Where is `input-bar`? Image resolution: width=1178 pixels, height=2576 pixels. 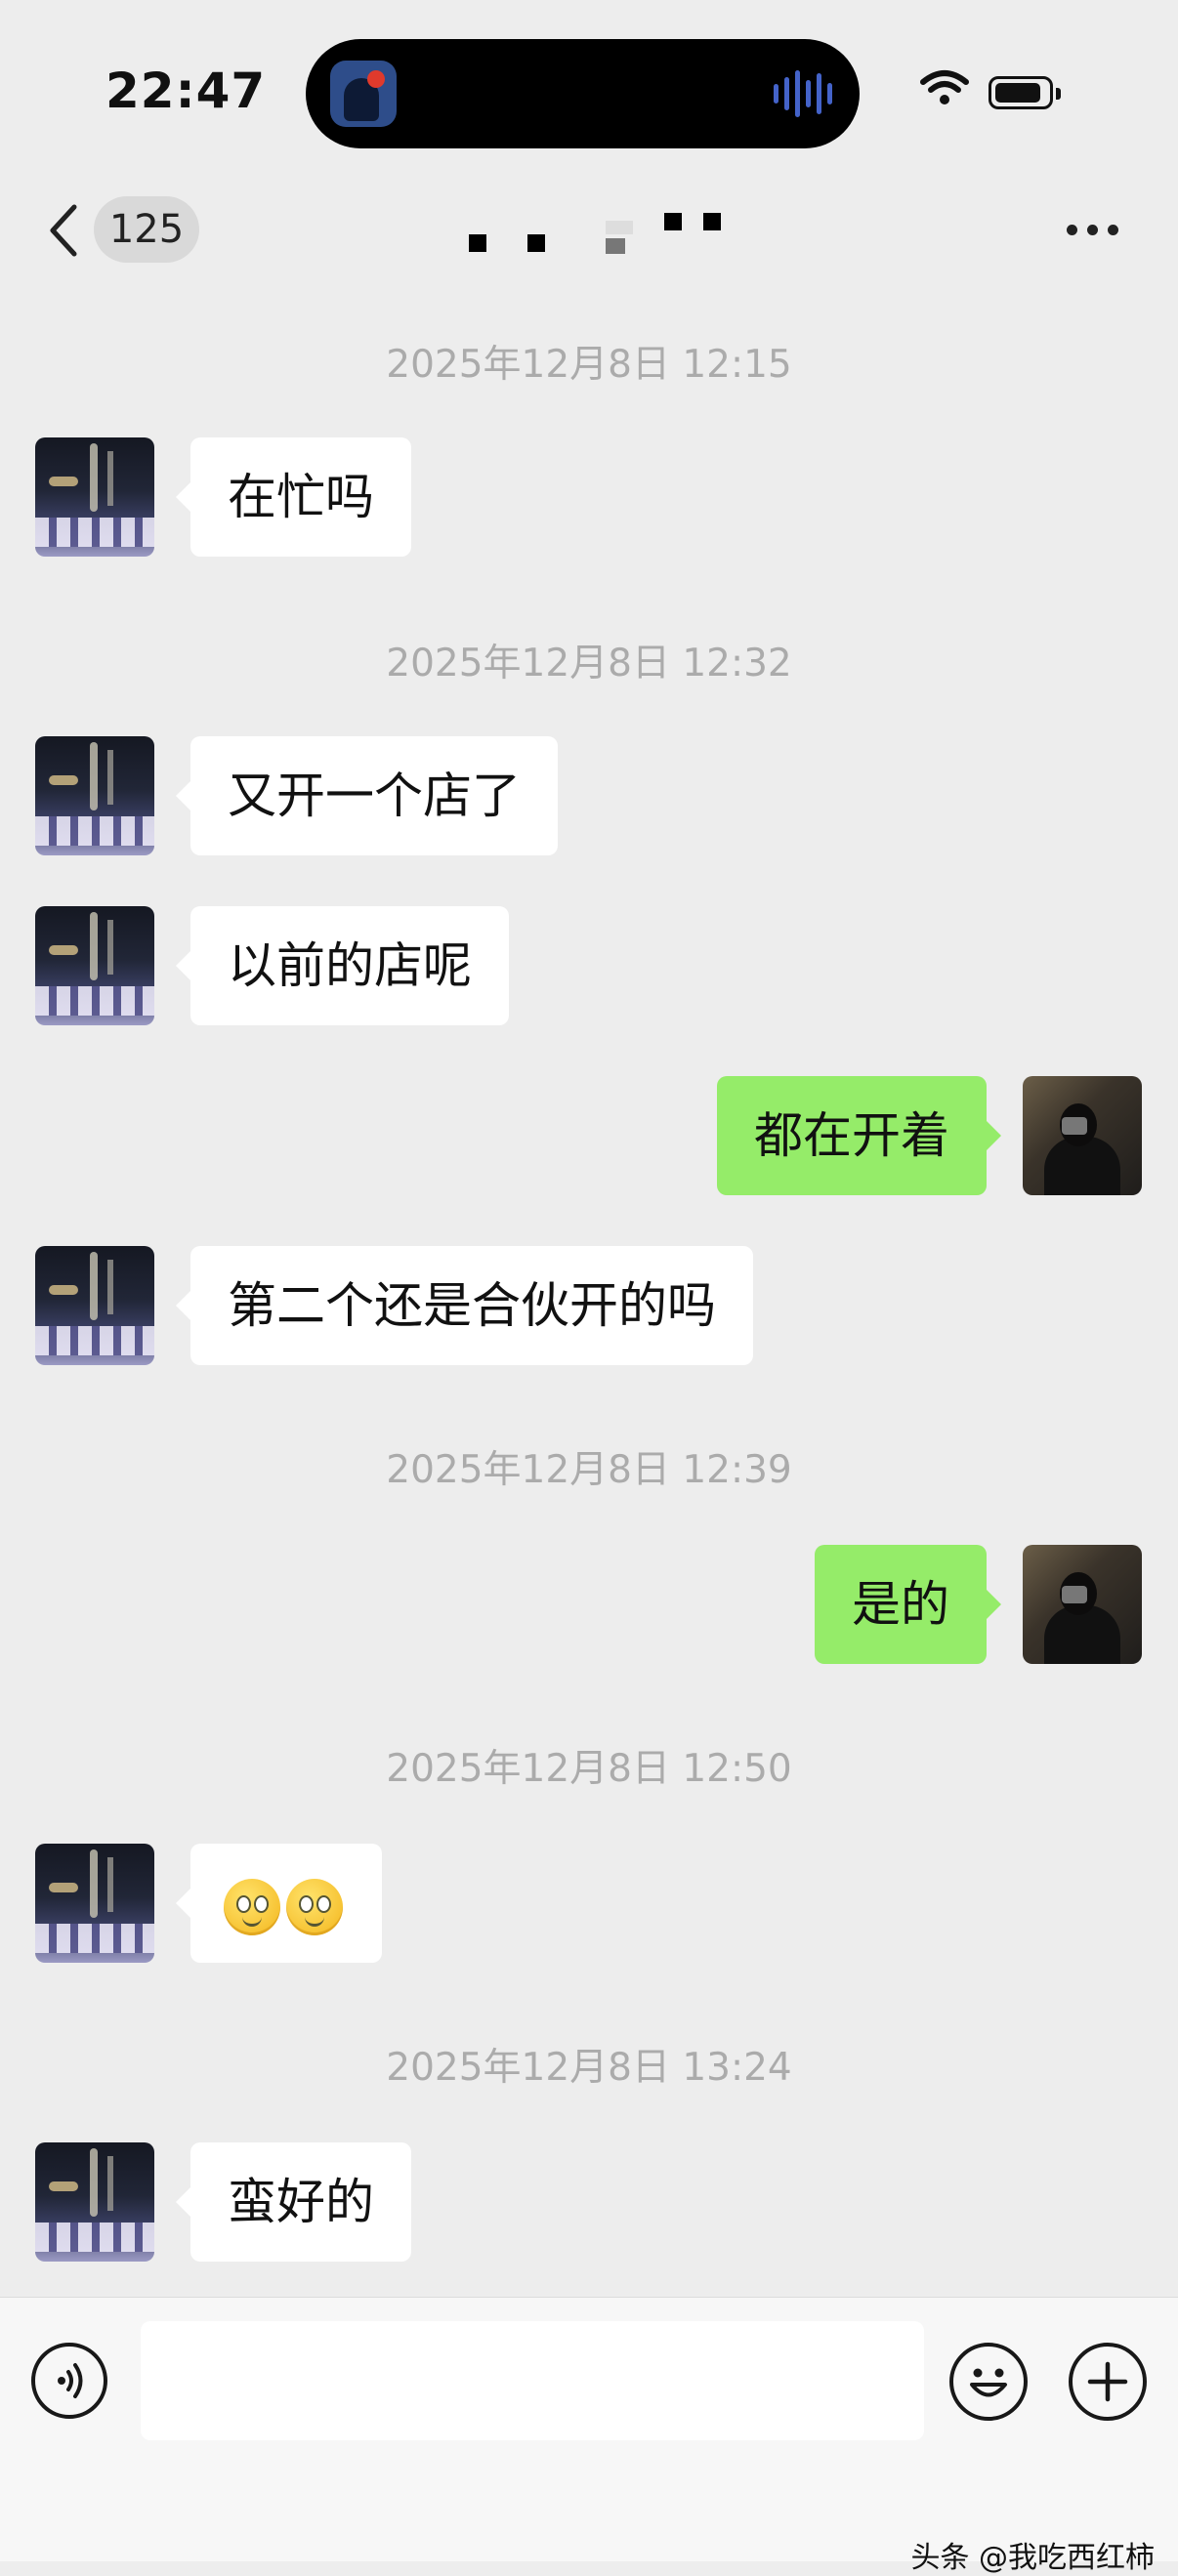
input-bar is located at coordinates (589, 2429).